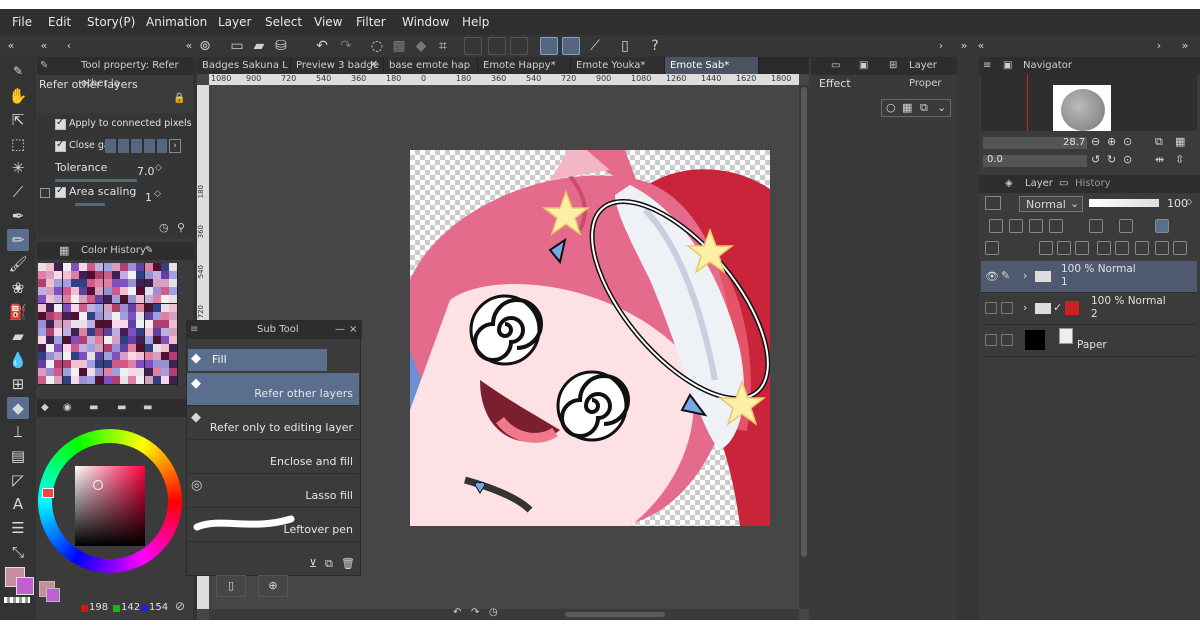  I want to click on sub-tool-settings-icon: ⊻, so click(313, 563).